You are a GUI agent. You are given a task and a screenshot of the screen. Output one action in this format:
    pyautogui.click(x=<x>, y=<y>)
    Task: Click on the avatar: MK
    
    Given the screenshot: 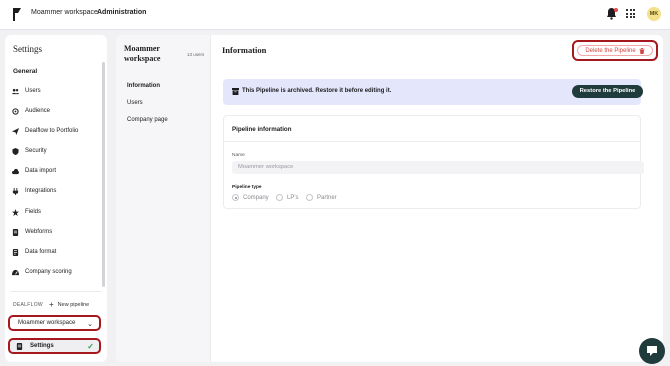 What is the action you would take?
    pyautogui.click(x=654, y=14)
    